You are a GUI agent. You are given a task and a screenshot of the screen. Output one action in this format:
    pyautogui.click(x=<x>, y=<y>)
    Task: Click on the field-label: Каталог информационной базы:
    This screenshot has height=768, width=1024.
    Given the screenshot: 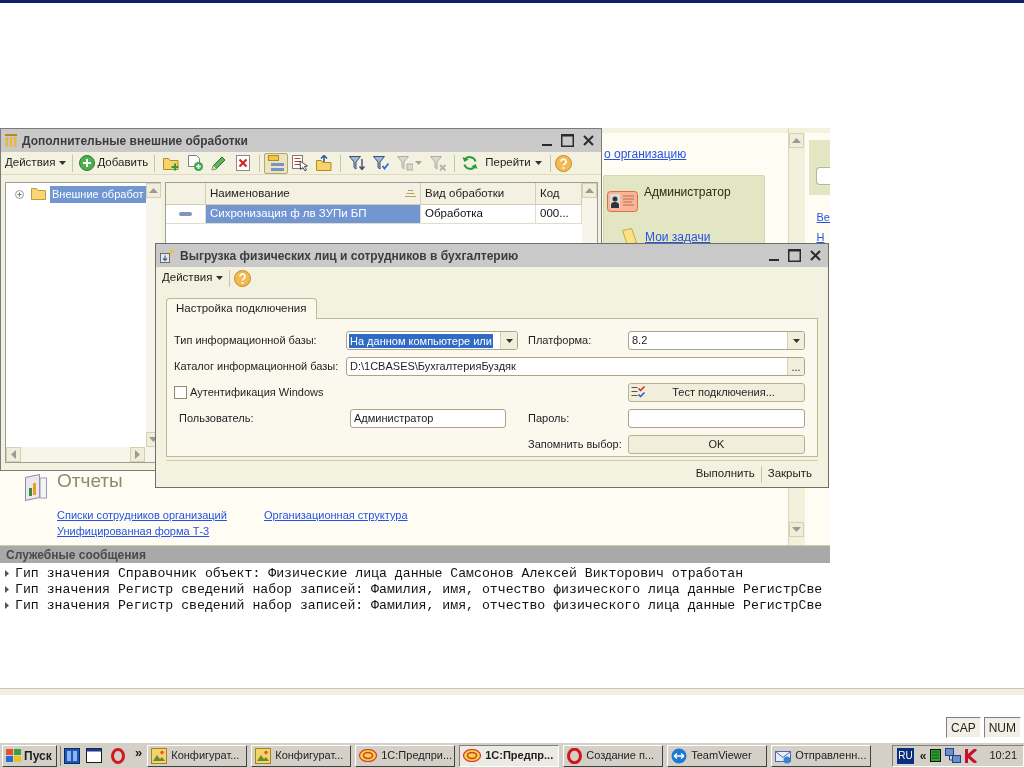 What is the action you would take?
    pyautogui.click(x=257, y=367)
    